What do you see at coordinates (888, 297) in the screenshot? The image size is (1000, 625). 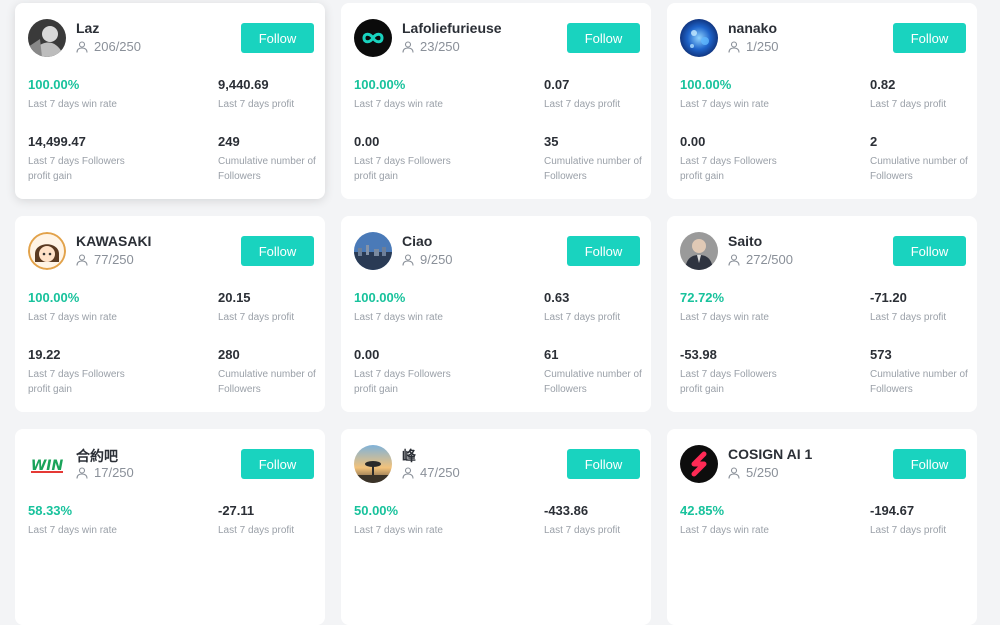 I see `profit-value: -71.20` at bounding box center [888, 297].